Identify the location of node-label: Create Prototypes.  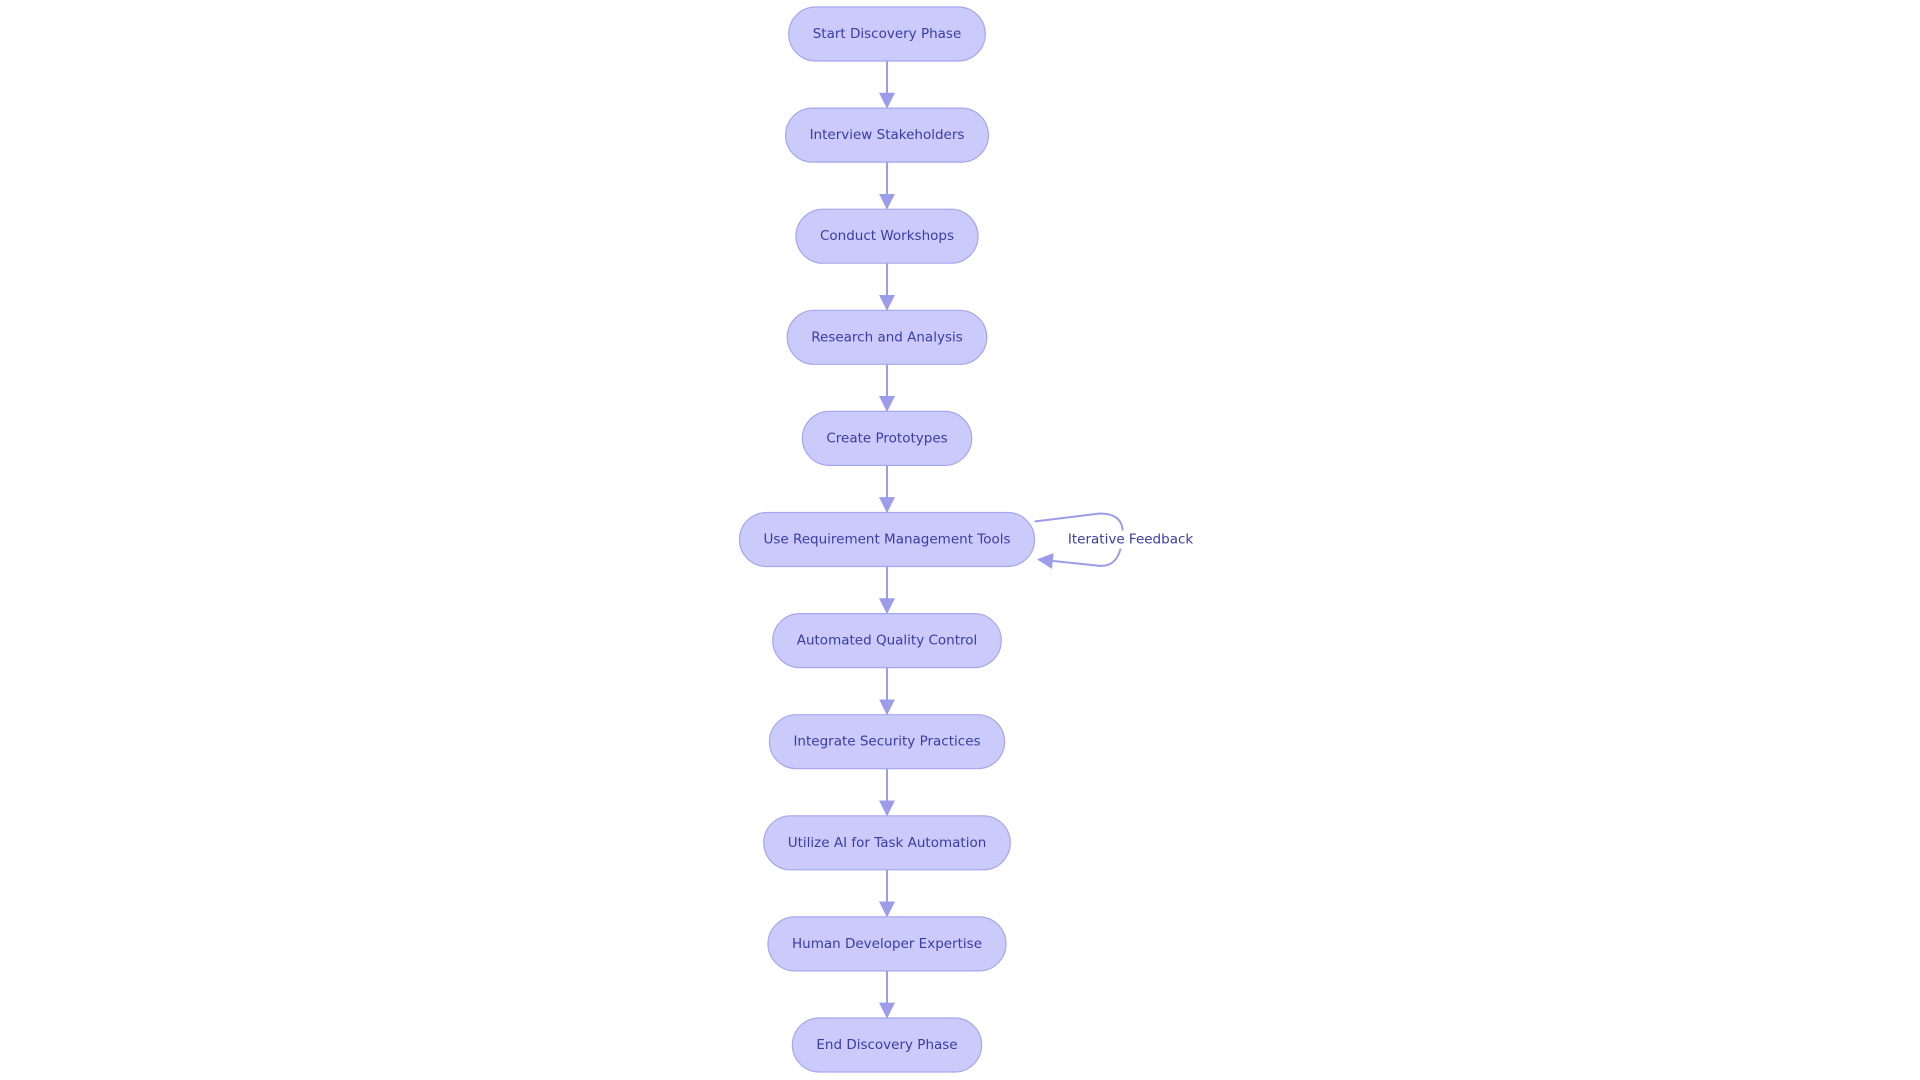
(886, 438).